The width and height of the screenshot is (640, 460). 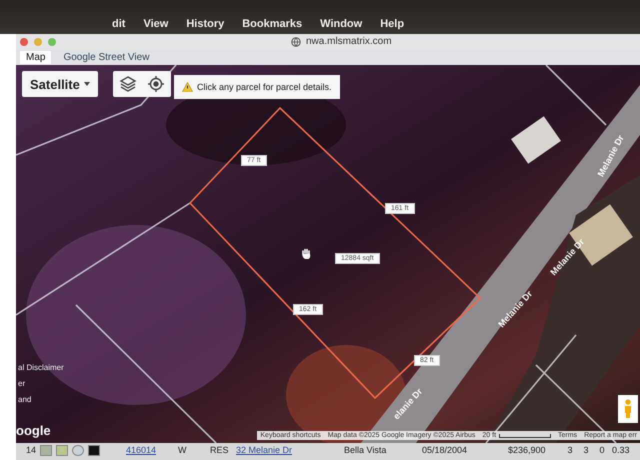 What do you see at coordinates (41, 367) in the screenshot?
I see `map-legal-text: al Disclaimer` at bounding box center [41, 367].